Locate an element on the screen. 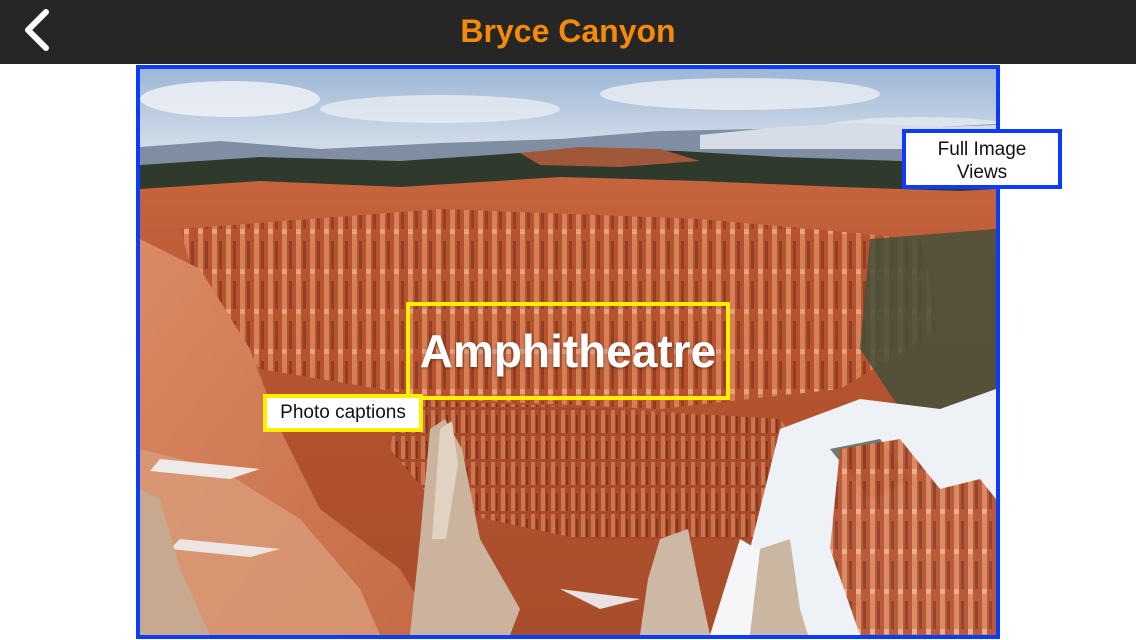 This screenshot has width=1136, height=640. photo-captions-annotation: Photo captions is located at coordinates (343, 413).